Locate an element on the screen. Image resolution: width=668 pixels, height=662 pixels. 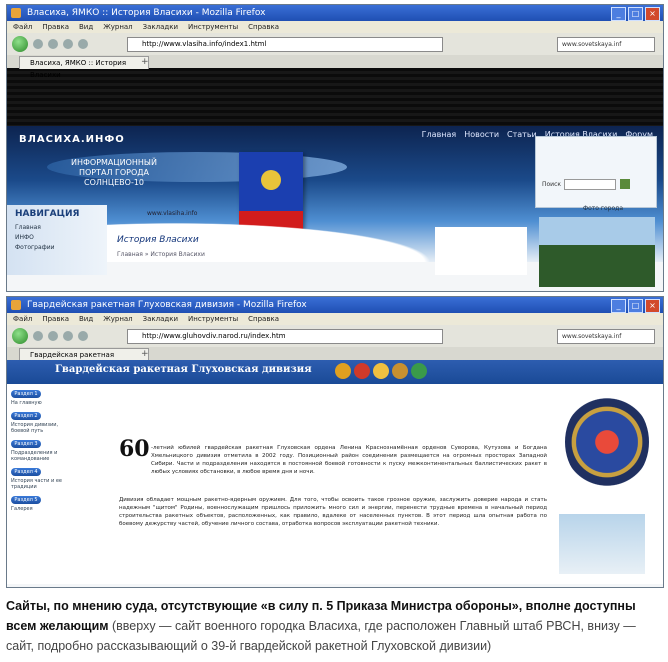
nav-item-text: На главную is located at coordinates (41, 403).